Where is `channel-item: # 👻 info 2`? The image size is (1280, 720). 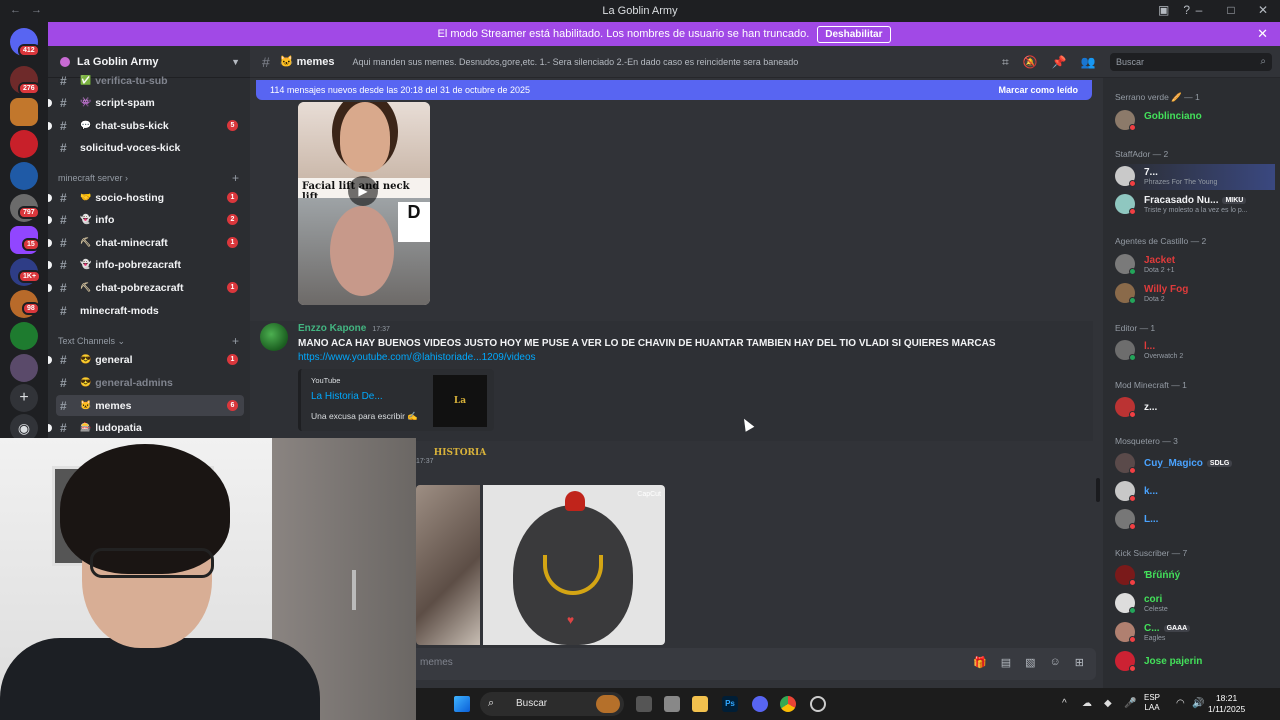
channel-item: # 👻 info 2 is located at coordinates (146, 219).